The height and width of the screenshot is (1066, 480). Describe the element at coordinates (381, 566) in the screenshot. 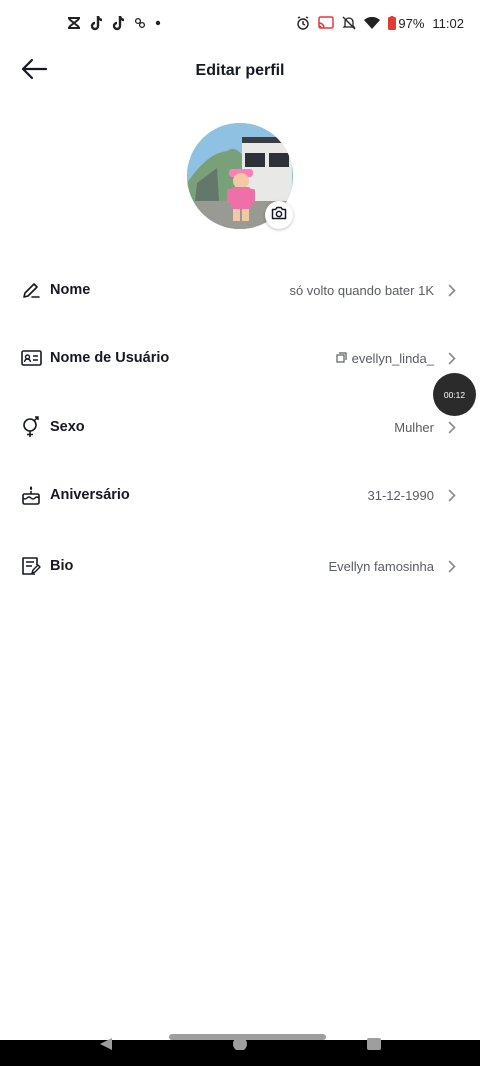

I see `field-value: Evellyn famosinha` at that location.